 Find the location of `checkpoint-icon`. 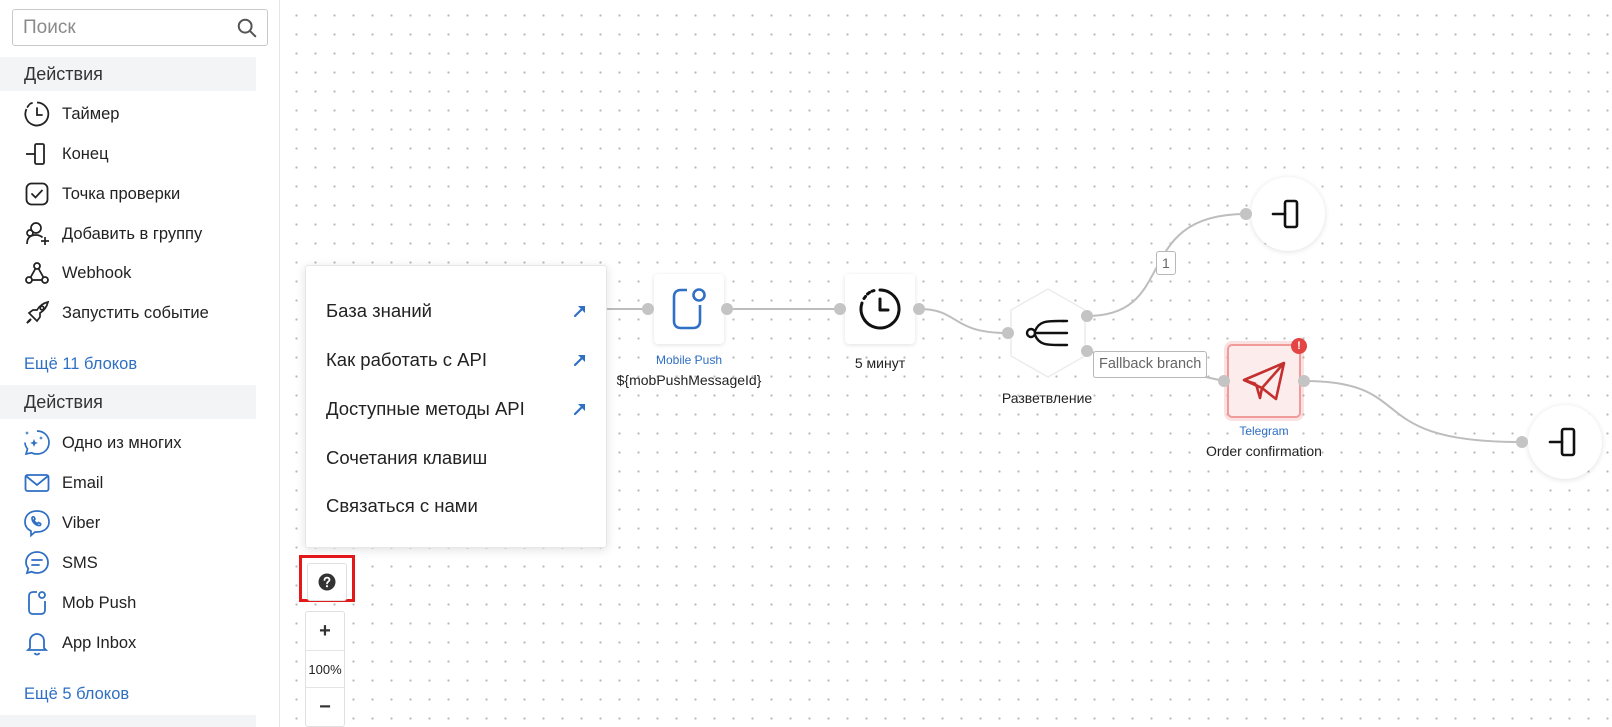

checkpoint-icon is located at coordinates (37, 194).